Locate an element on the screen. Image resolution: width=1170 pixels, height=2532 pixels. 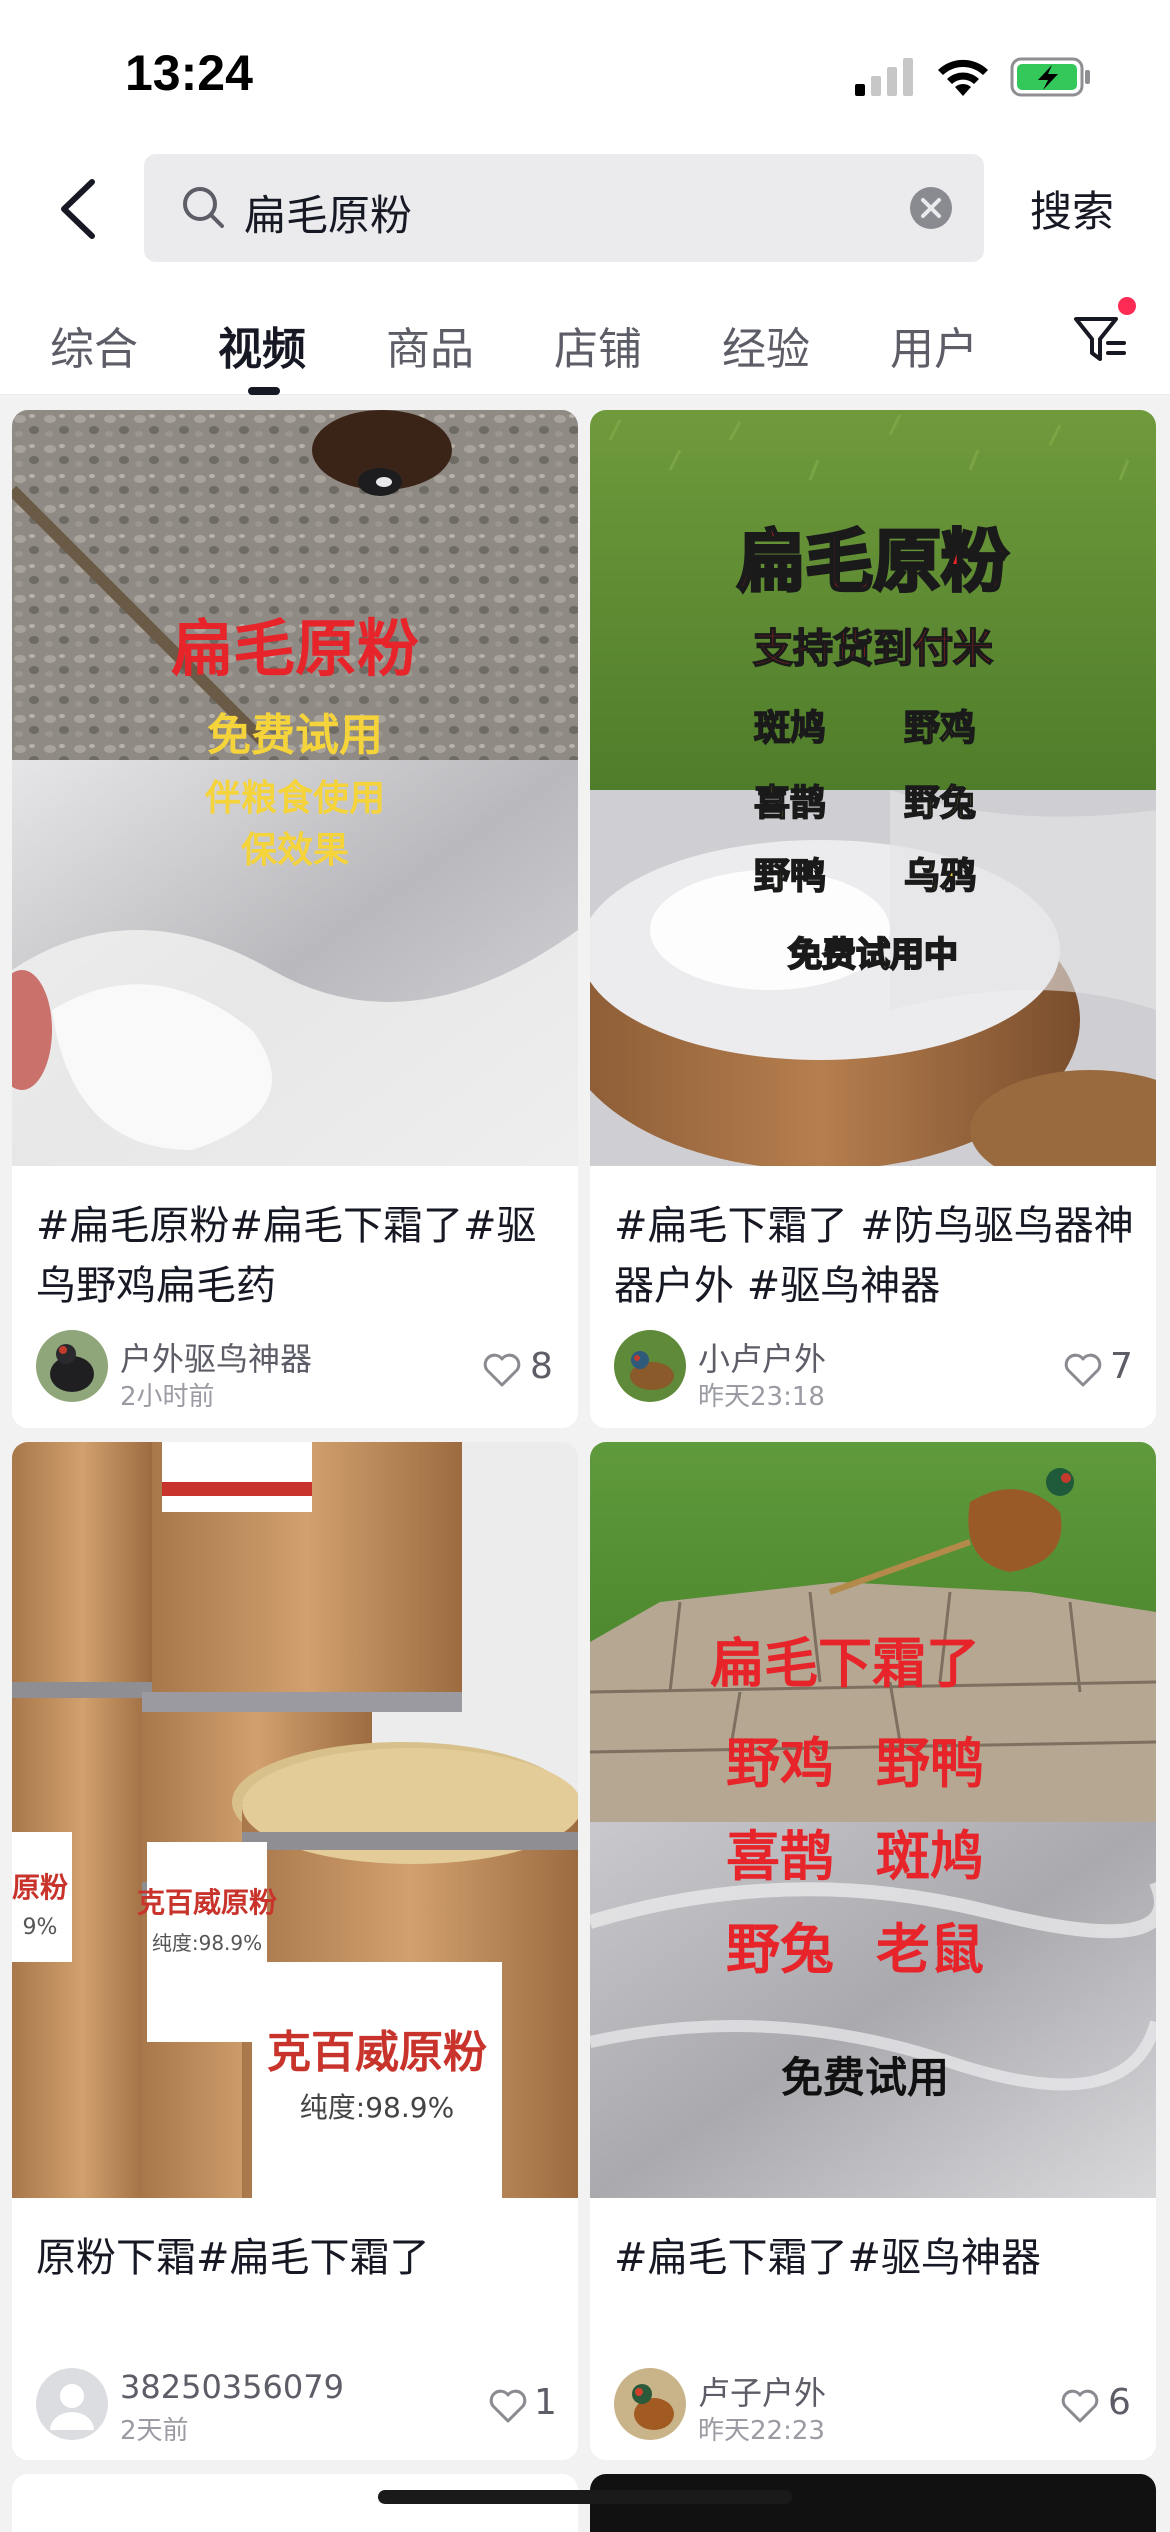
video-thumbnail: 扁毛原粉 免费试用 伴粮食使用 保效果 is located at coordinates (295, 788).